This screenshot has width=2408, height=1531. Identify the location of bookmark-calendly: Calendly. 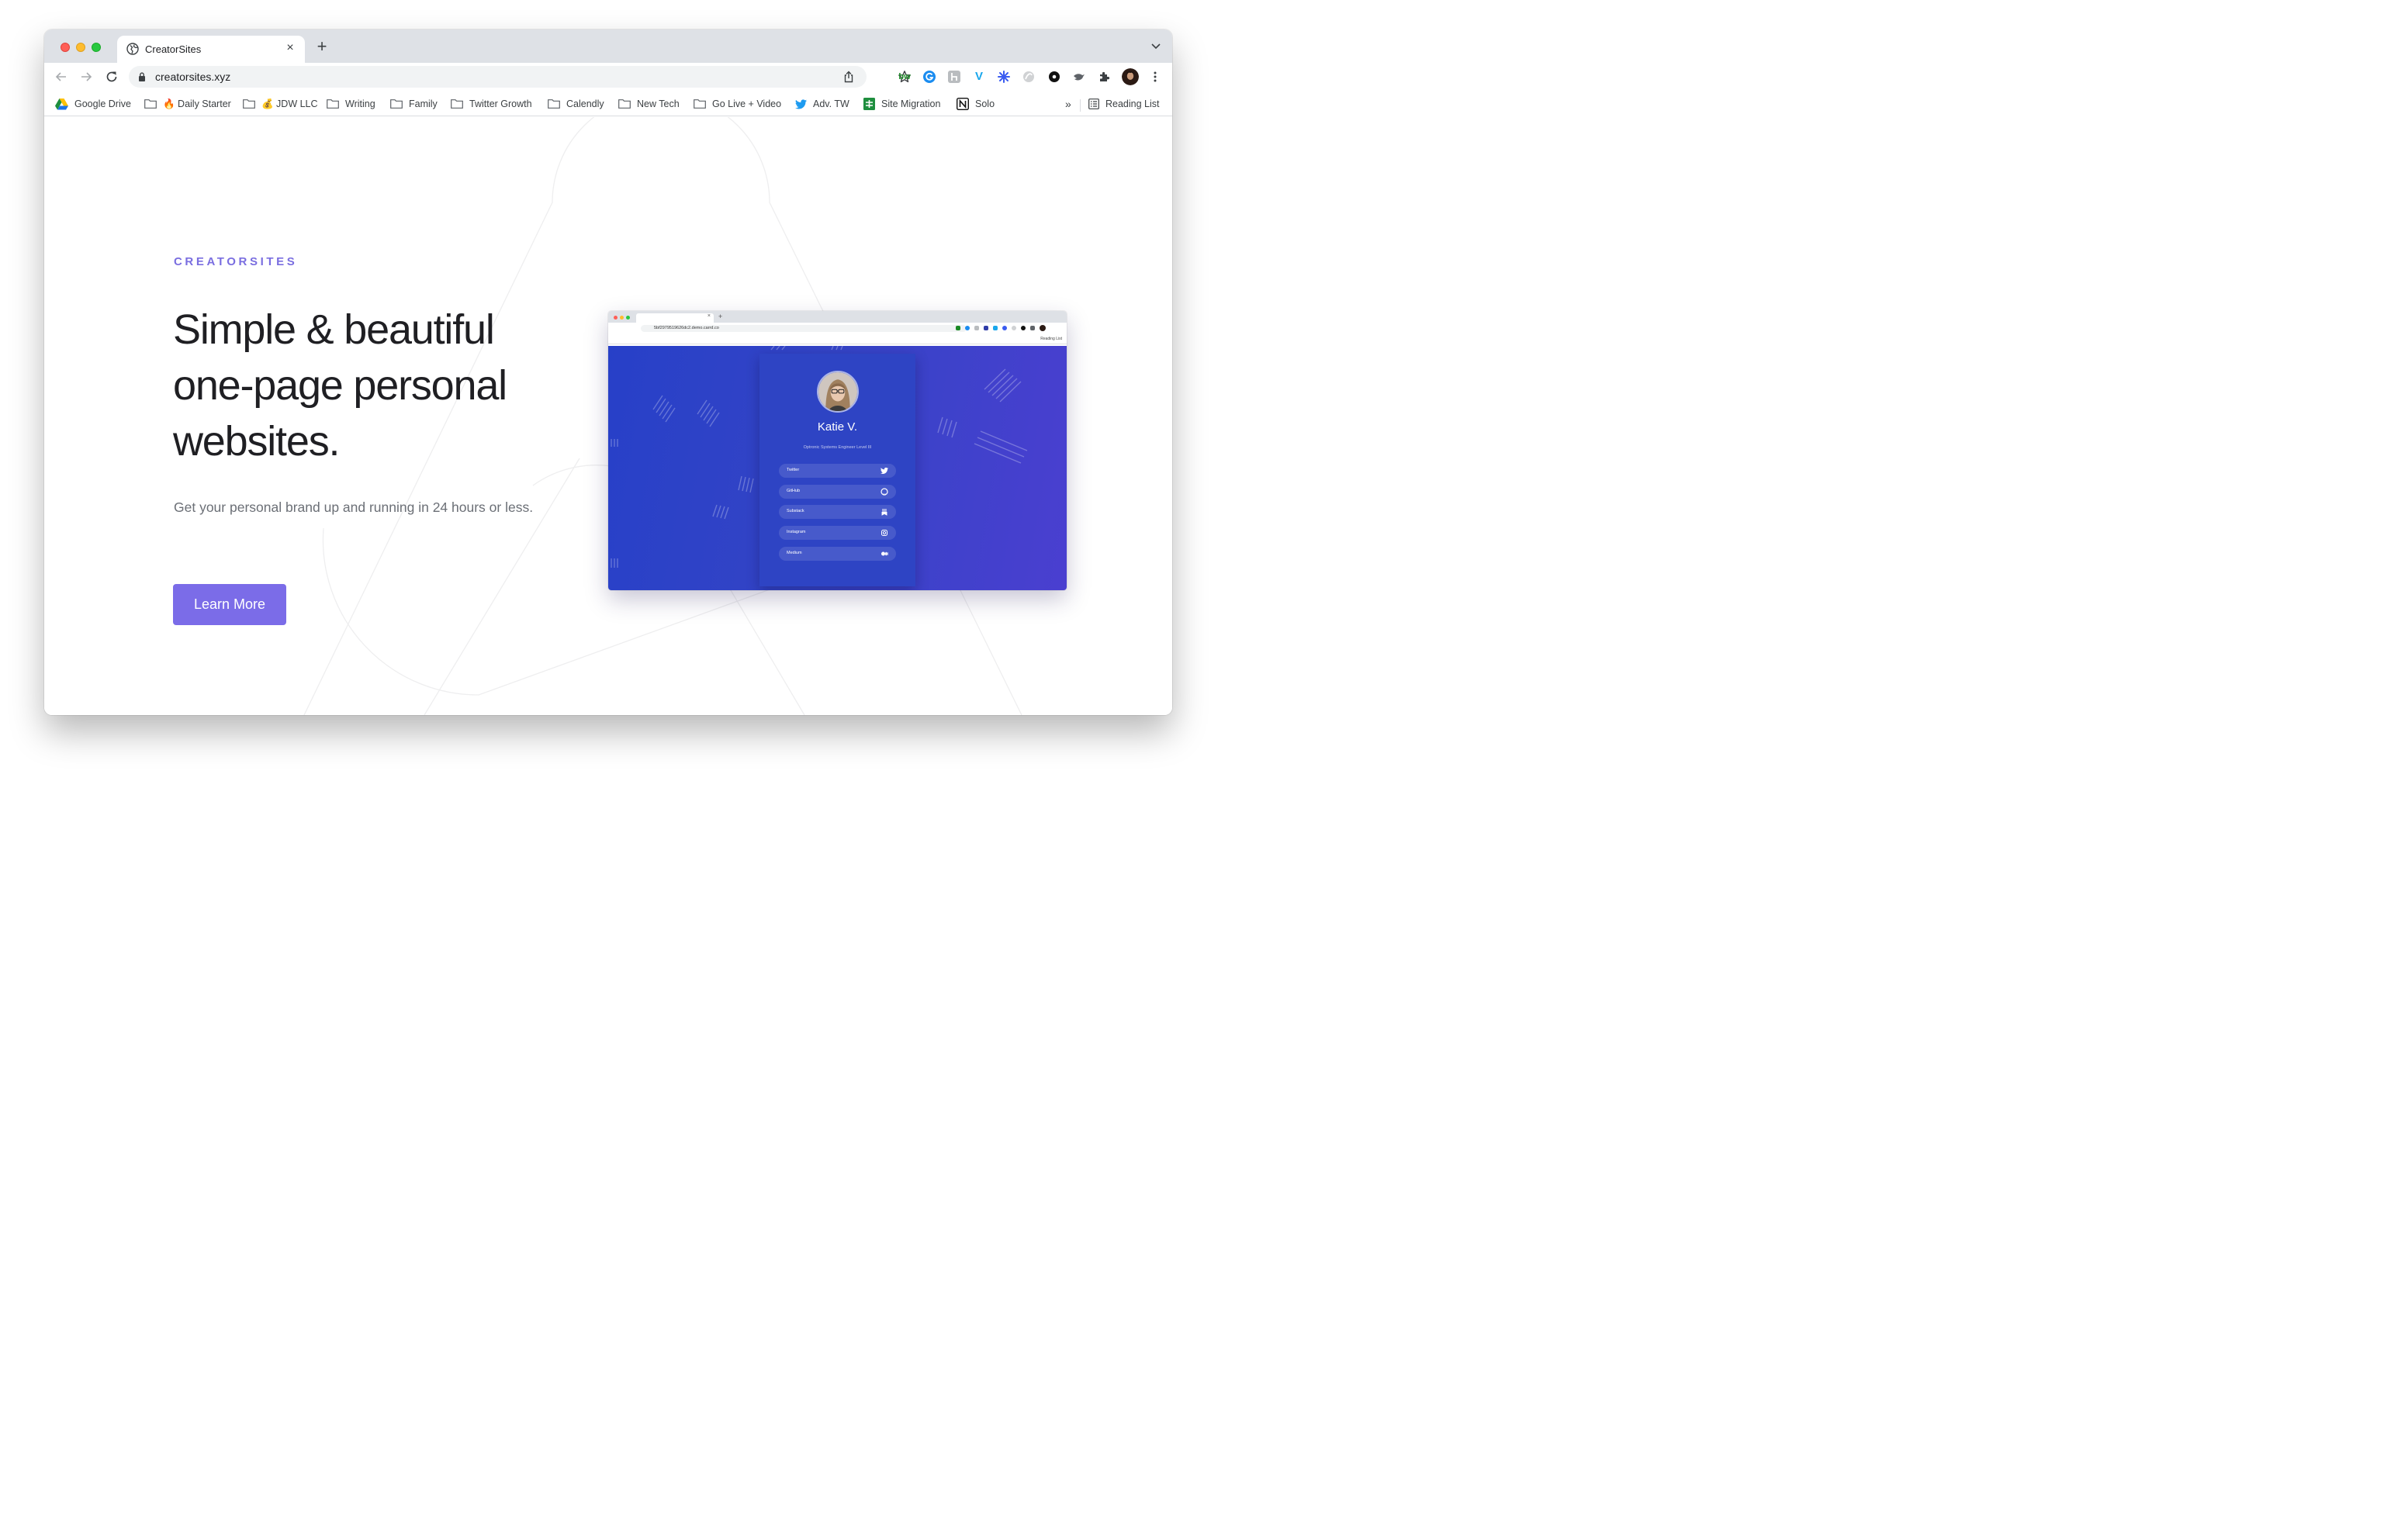
(576, 104).